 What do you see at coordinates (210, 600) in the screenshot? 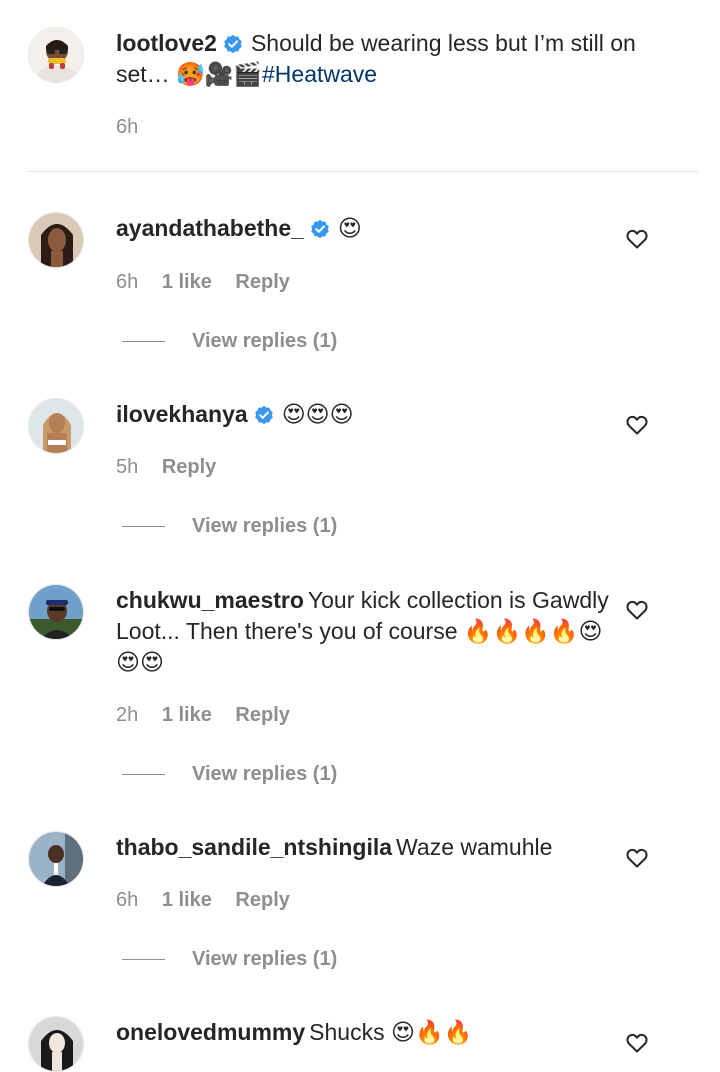
I see `comment-username: chukwu_maestro` at bounding box center [210, 600].